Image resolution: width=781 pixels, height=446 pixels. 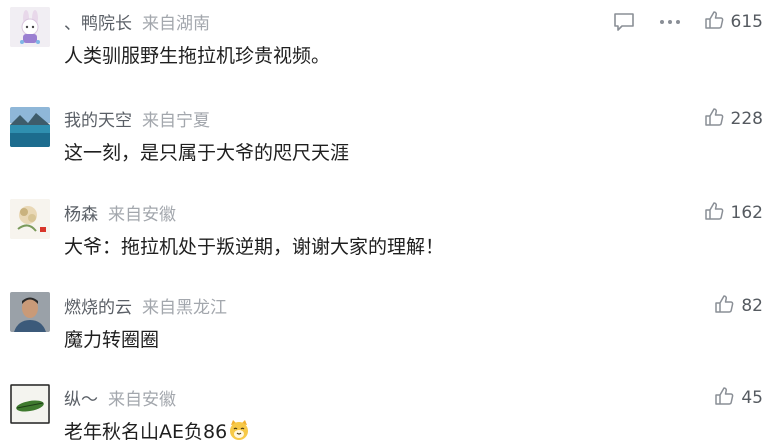 I want to click on comment-actions: 228, so click(x=722, y=119).